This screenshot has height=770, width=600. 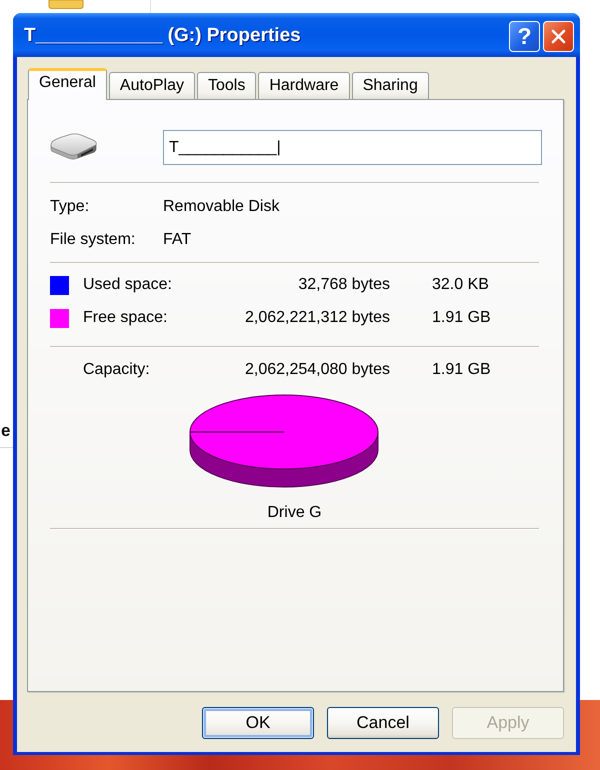 What do you see at coordinates (390, 85) in the screenshot?
I see `tab: Sharing` at bounding box center [390, 85].